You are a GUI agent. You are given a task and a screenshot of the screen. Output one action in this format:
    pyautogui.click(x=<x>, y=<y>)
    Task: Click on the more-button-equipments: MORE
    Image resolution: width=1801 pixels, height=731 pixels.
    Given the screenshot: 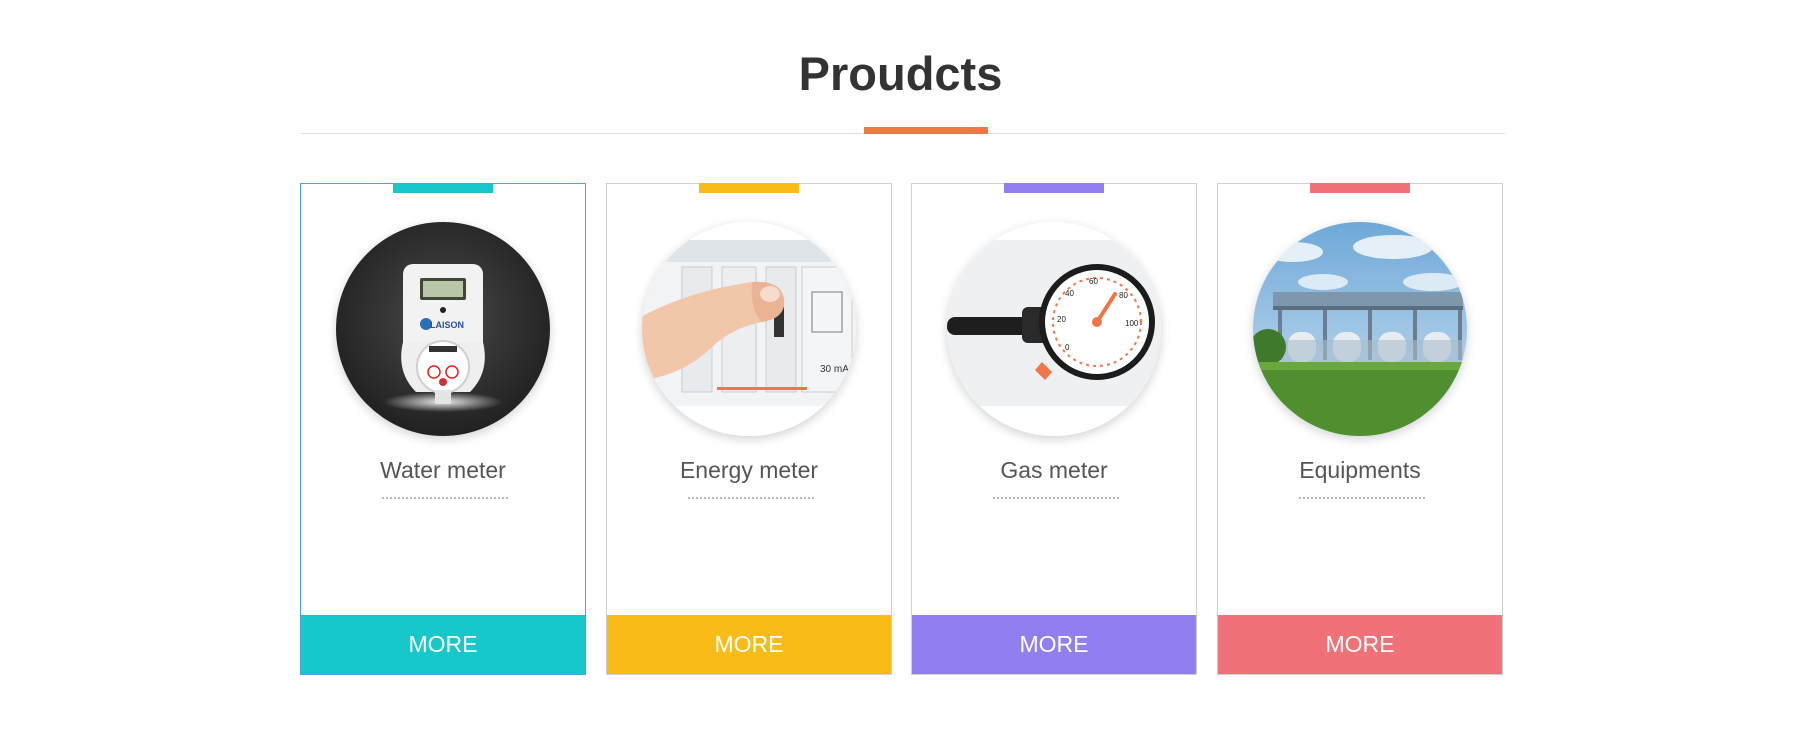 What is the action you would take?
    pyautogui.click(x=1360, y=644)
    